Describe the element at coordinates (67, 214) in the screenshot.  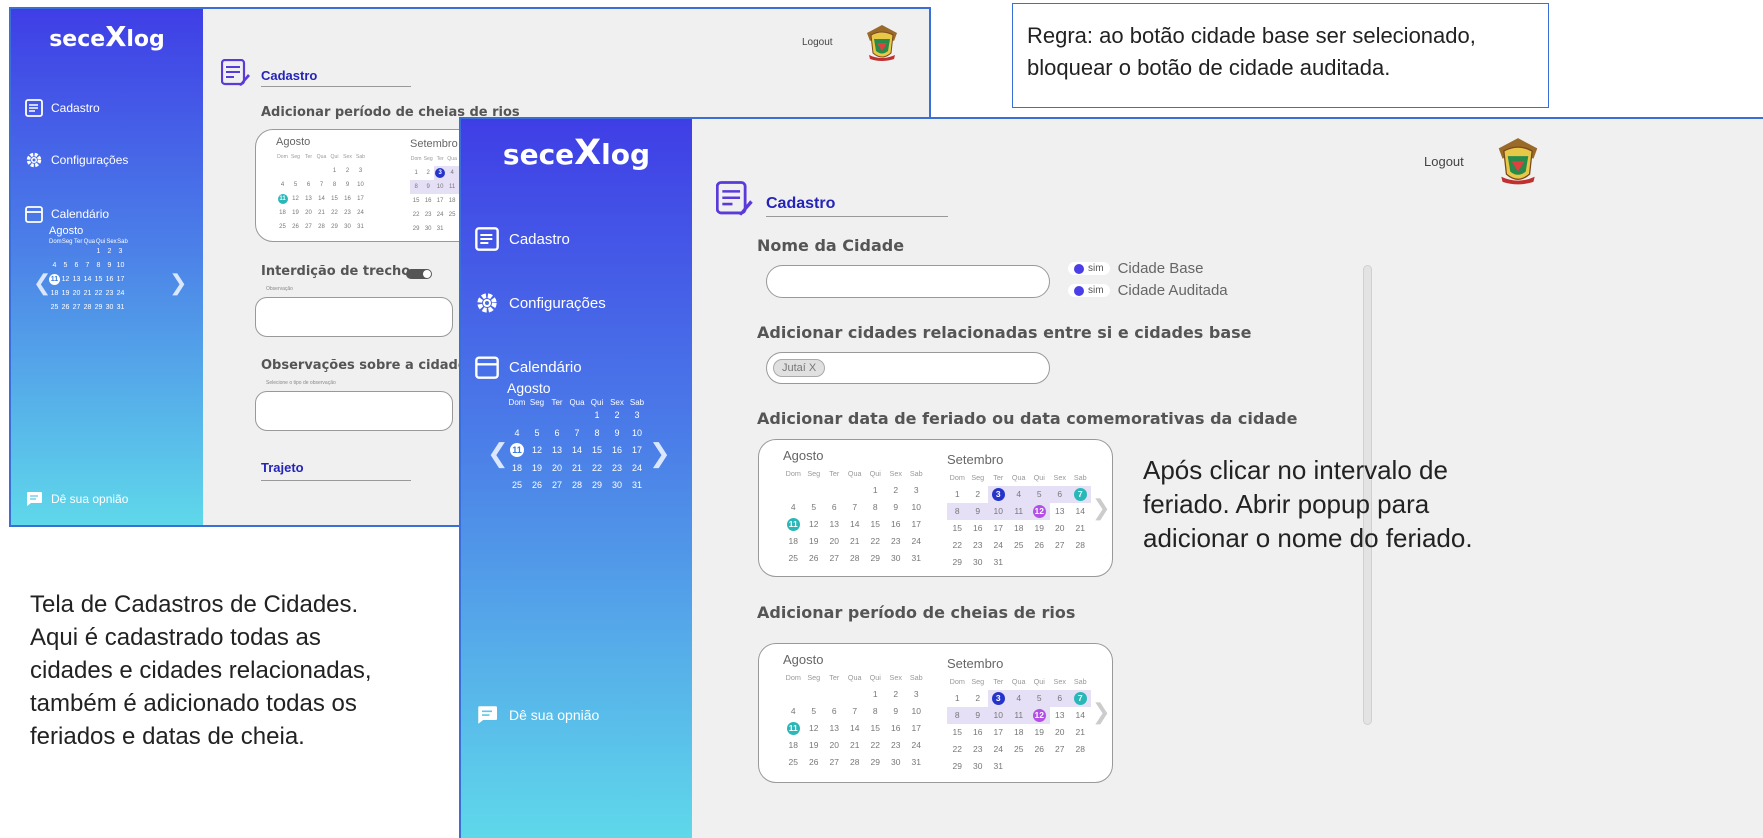
I see `sidebar-item-calendario: Calendário` at that location.